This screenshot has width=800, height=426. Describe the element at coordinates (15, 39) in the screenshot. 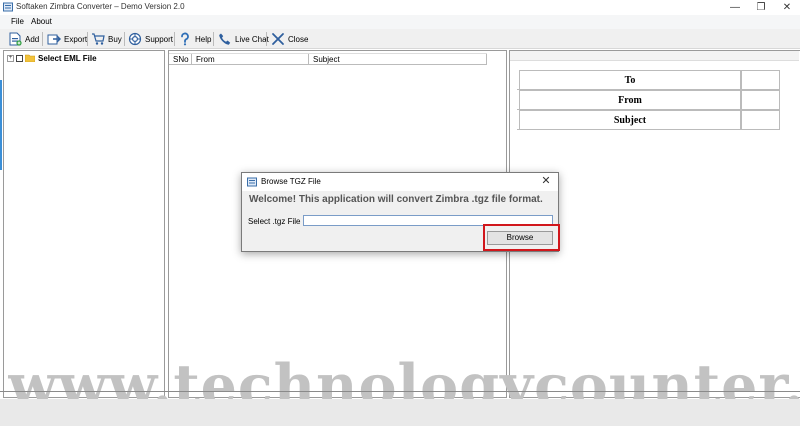

I see `add-file-icon` at that location.